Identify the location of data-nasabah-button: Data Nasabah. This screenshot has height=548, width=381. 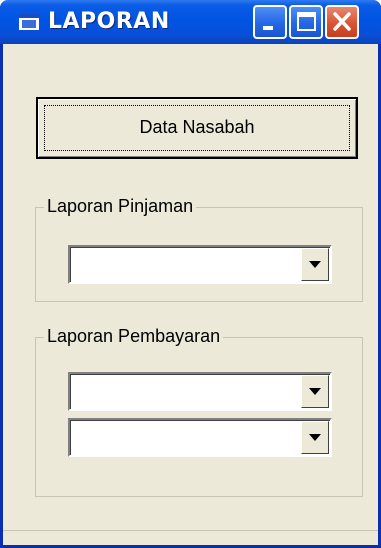
(197, 128).